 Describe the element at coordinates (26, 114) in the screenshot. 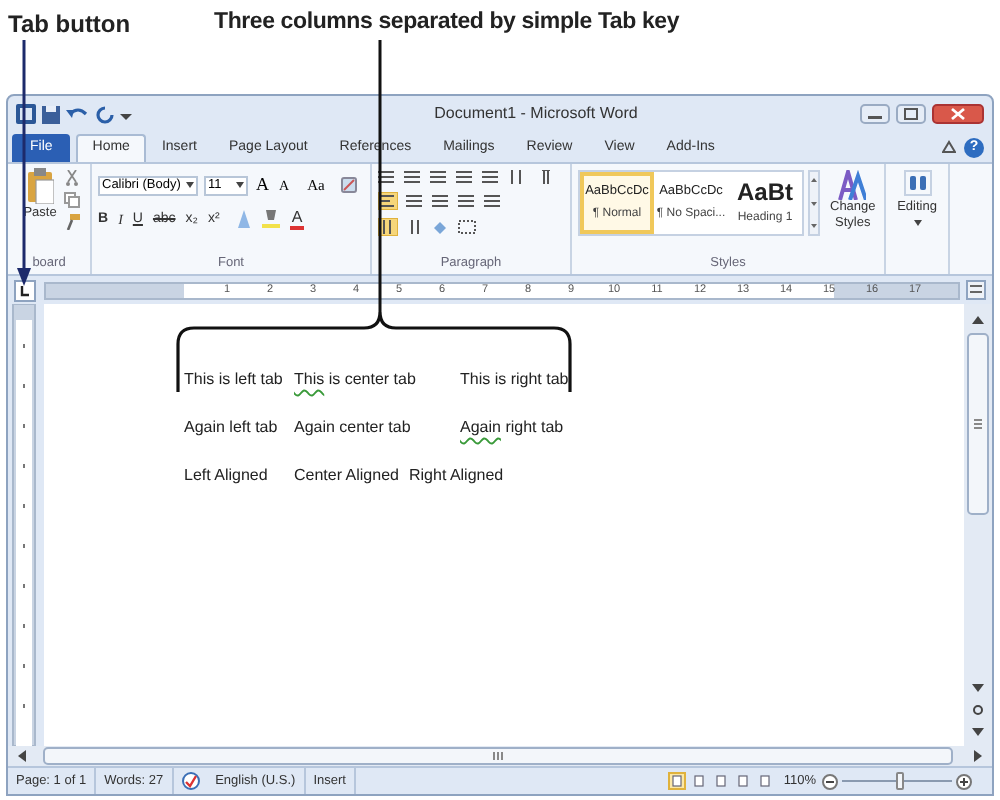

I see `app-icon` at that location.